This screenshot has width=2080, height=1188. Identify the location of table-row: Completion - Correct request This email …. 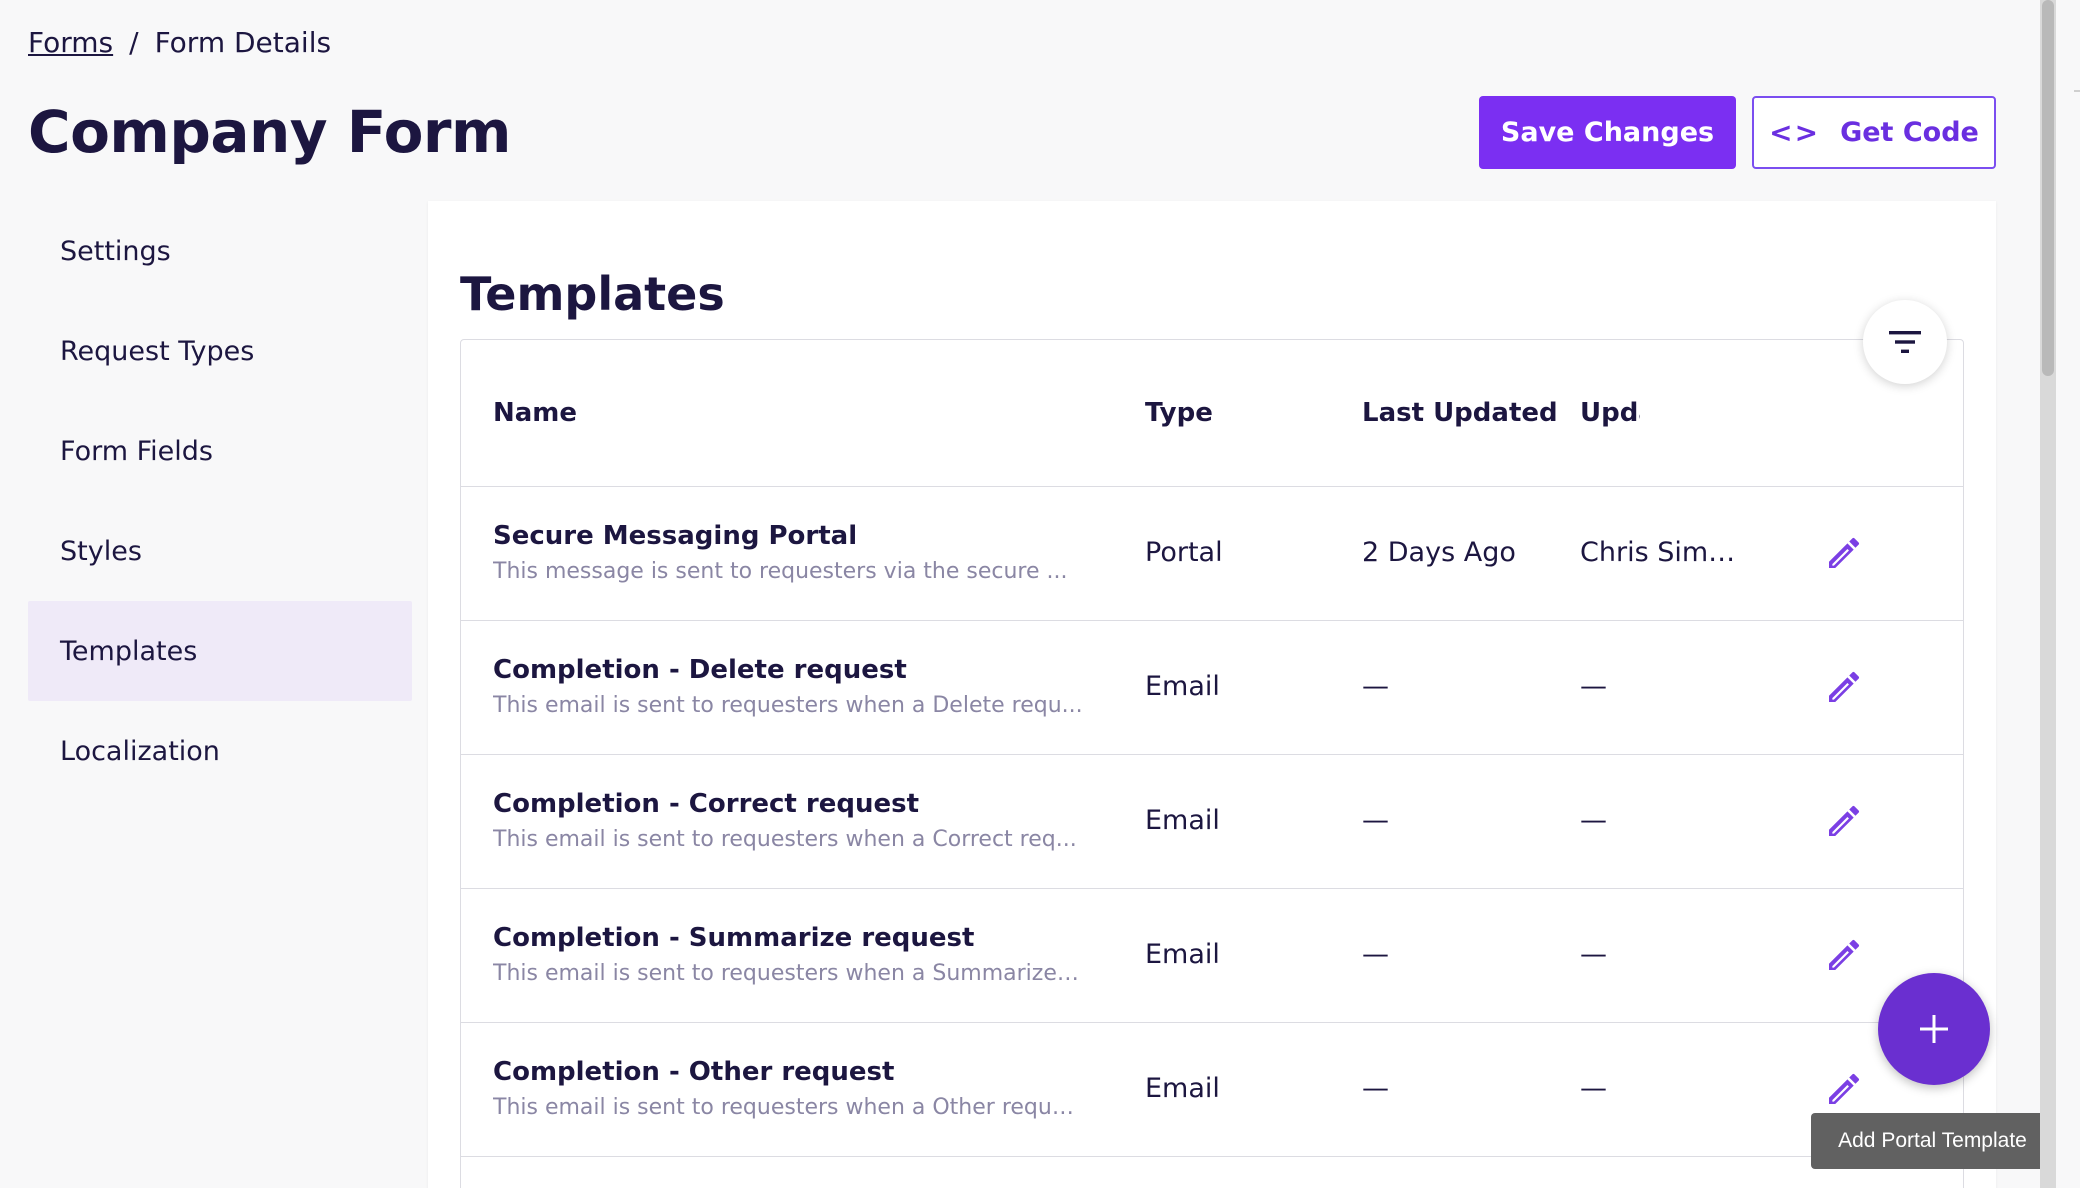
(1212, 822).